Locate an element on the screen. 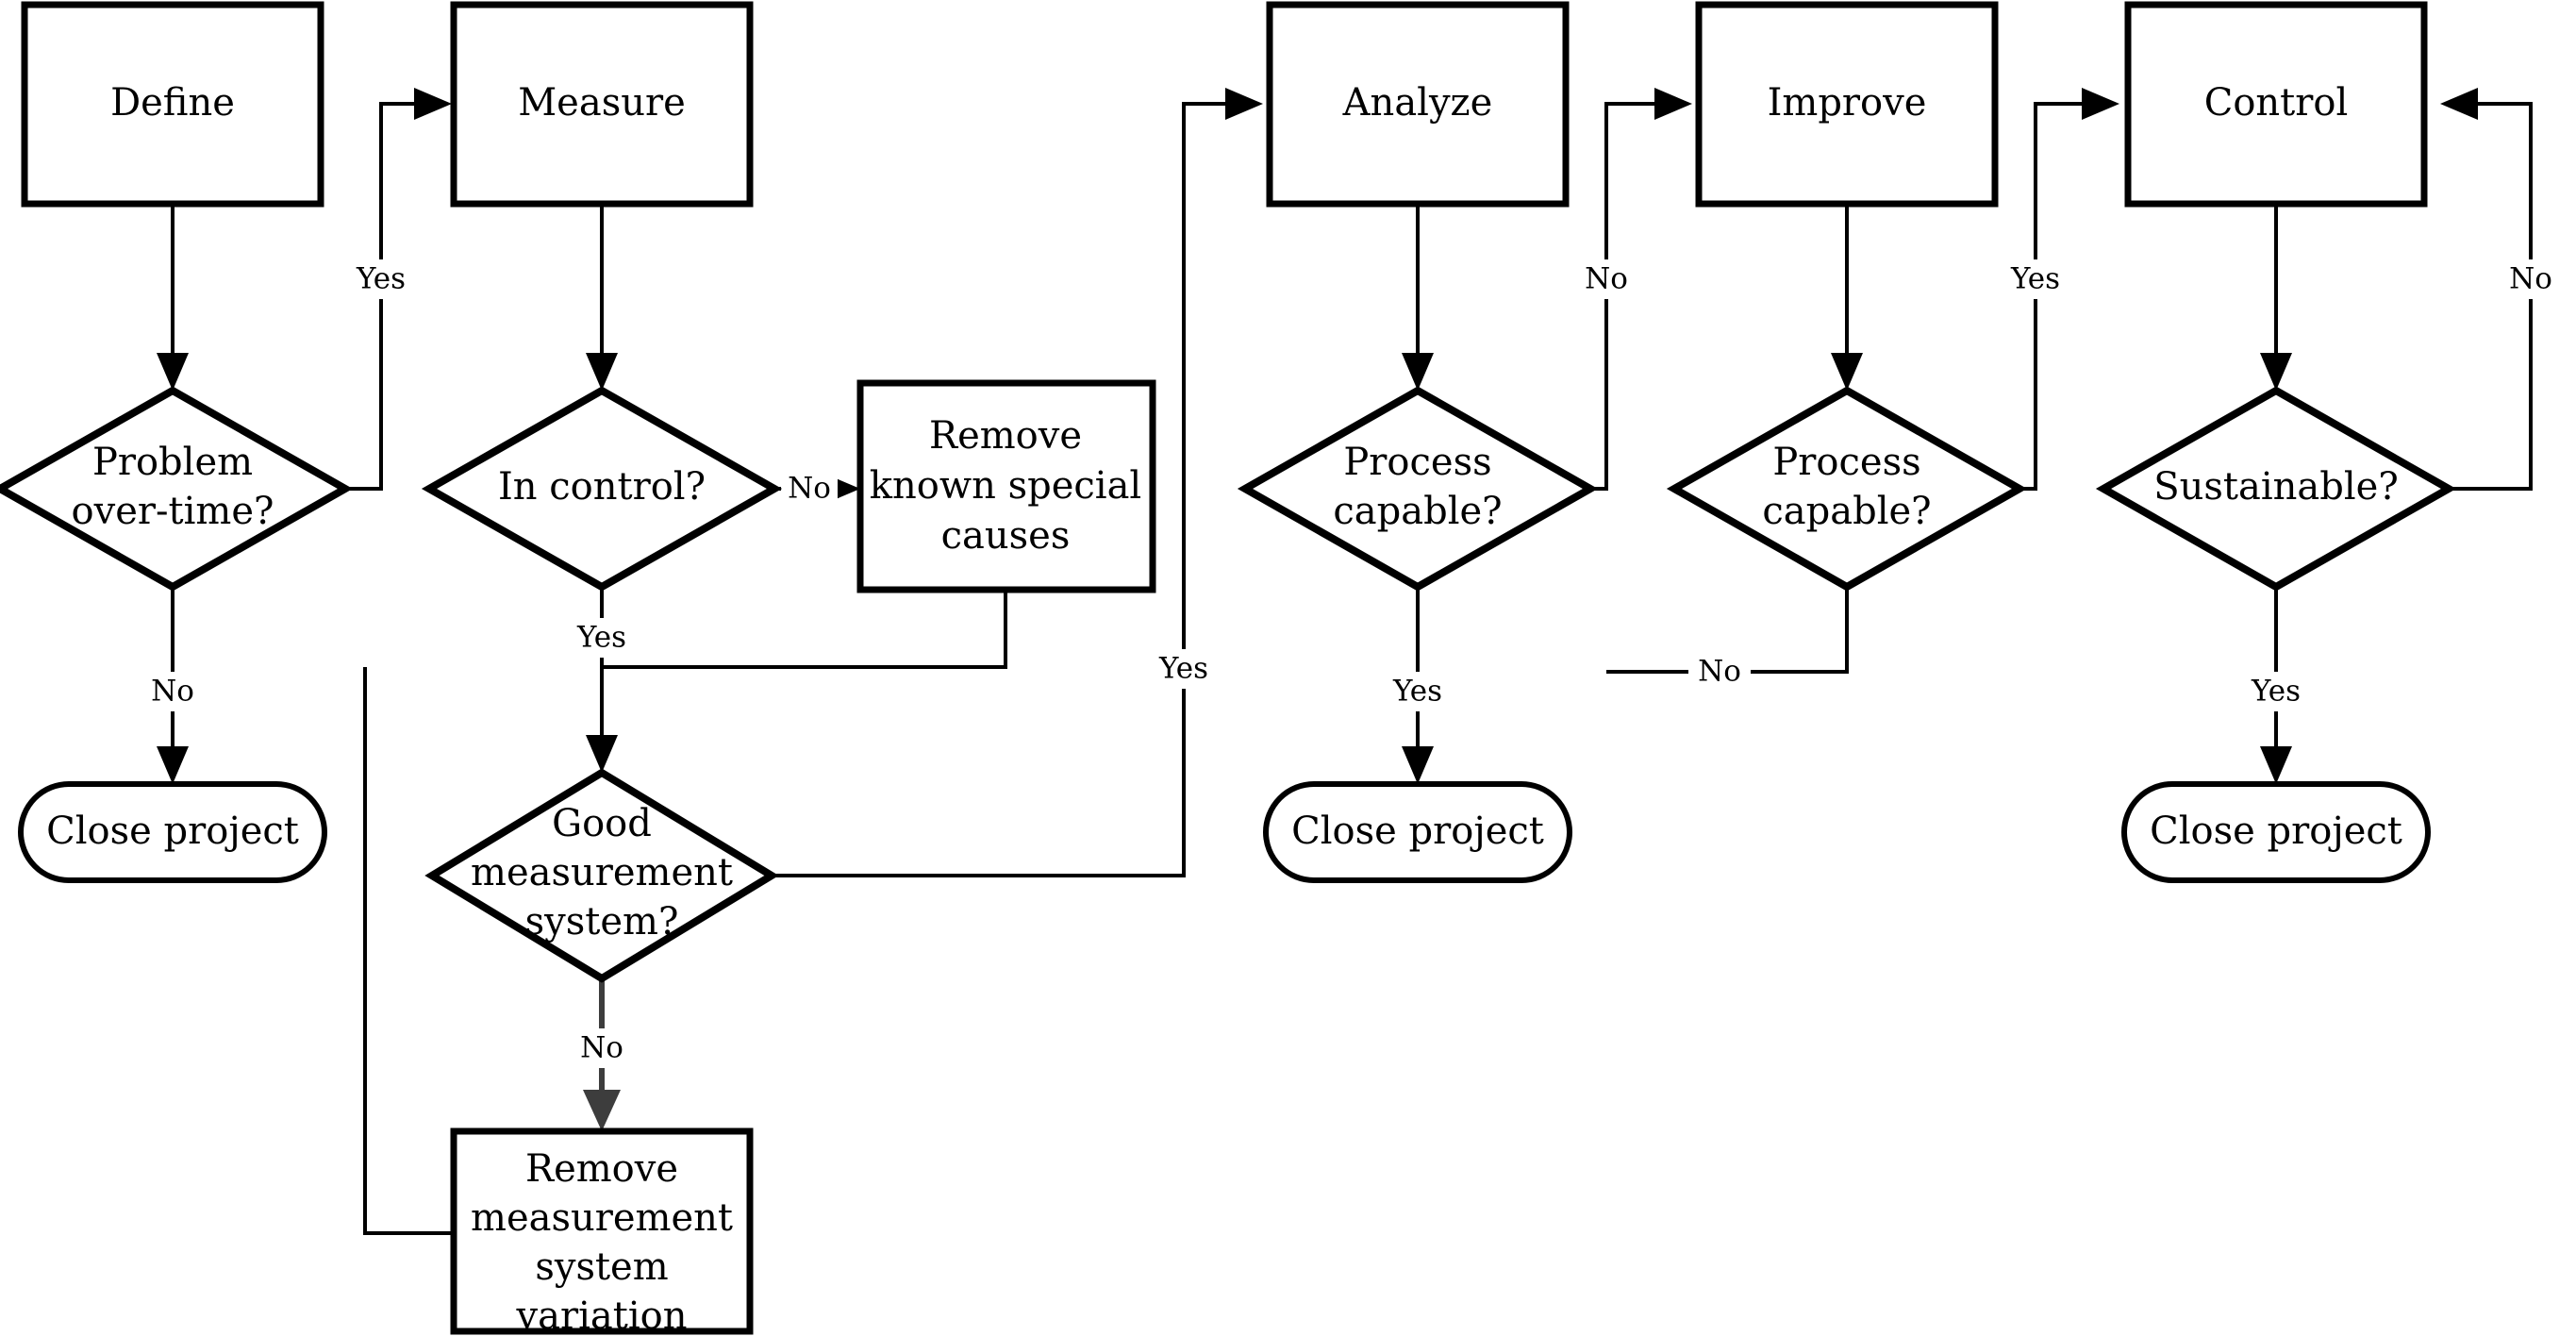  node-define: Define is located at coordinates (173, 104).